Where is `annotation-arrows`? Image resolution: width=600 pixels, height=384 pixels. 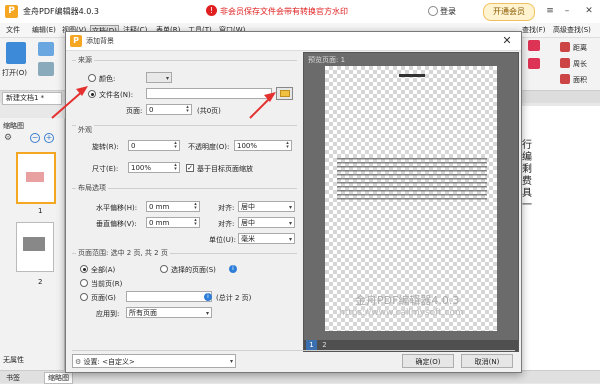 annotation-arrows is located at coordinates (163, 102).